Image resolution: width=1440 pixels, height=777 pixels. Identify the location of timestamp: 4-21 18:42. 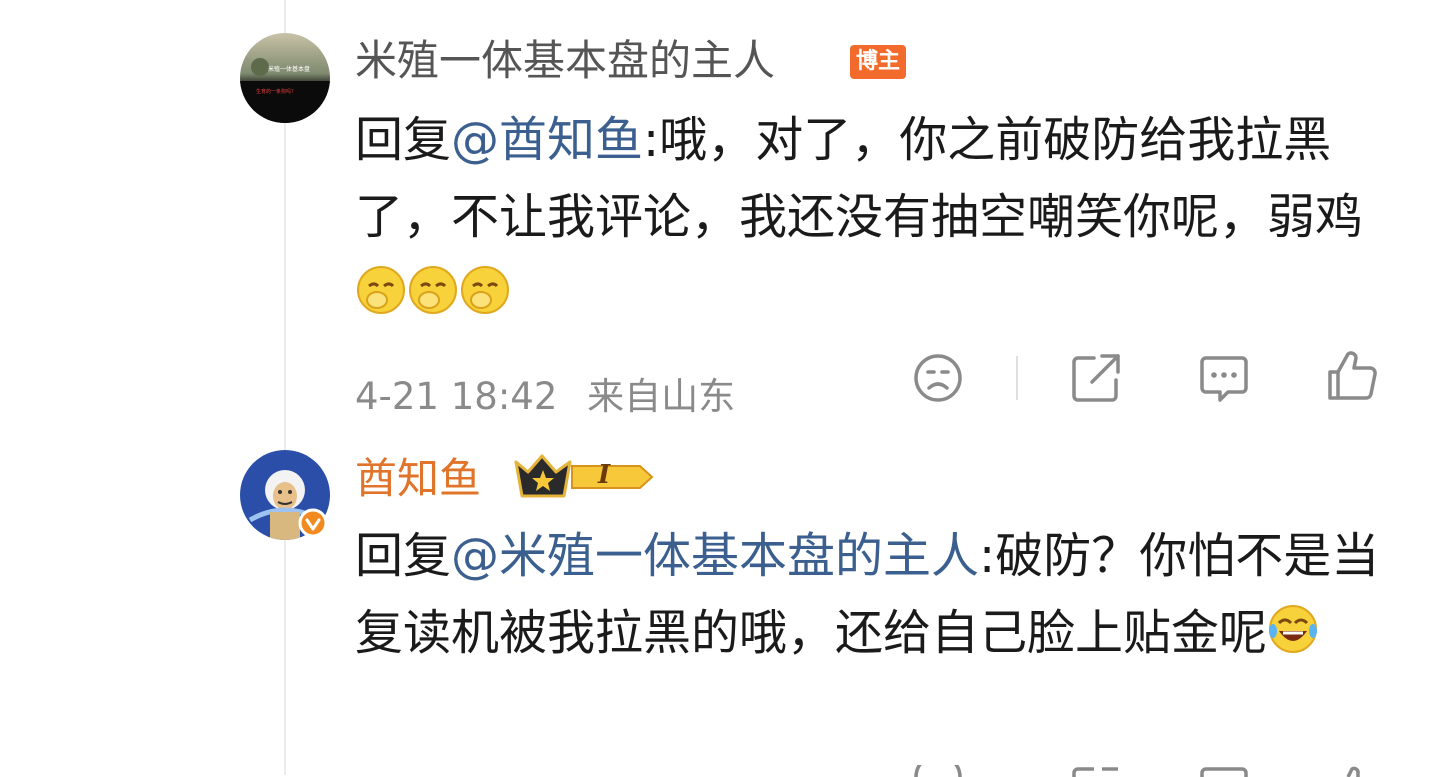
(456, 396).